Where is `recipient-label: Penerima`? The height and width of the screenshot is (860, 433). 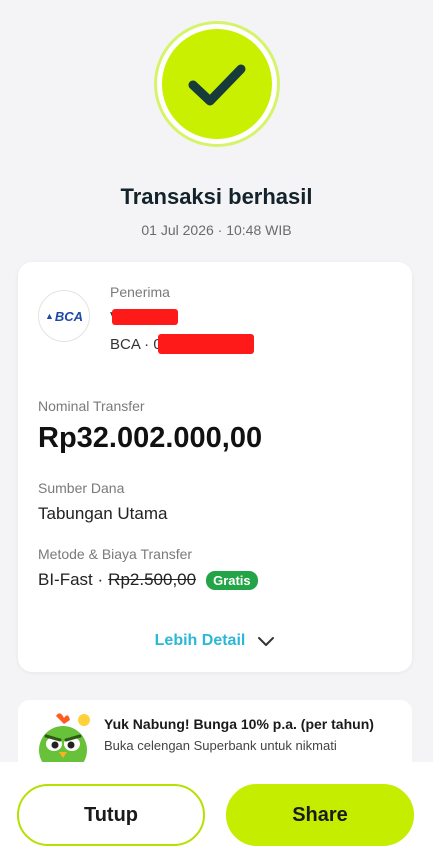 recipient-label: Penerima is located at coordinates (140, 292).